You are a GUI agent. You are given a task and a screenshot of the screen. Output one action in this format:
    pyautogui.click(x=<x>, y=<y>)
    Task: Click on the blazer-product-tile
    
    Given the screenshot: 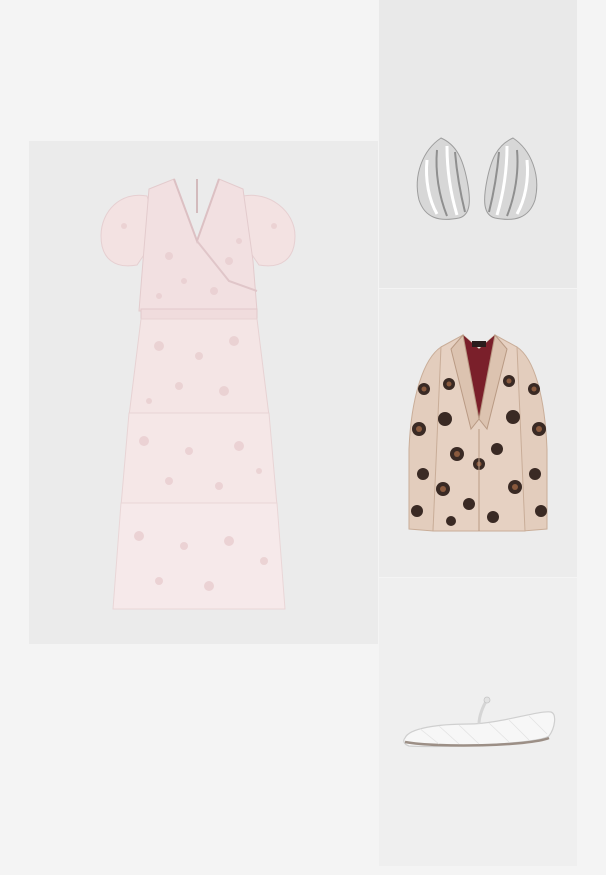 What is the action you would take?
    pyautogui.click(x=478, y=433)
    